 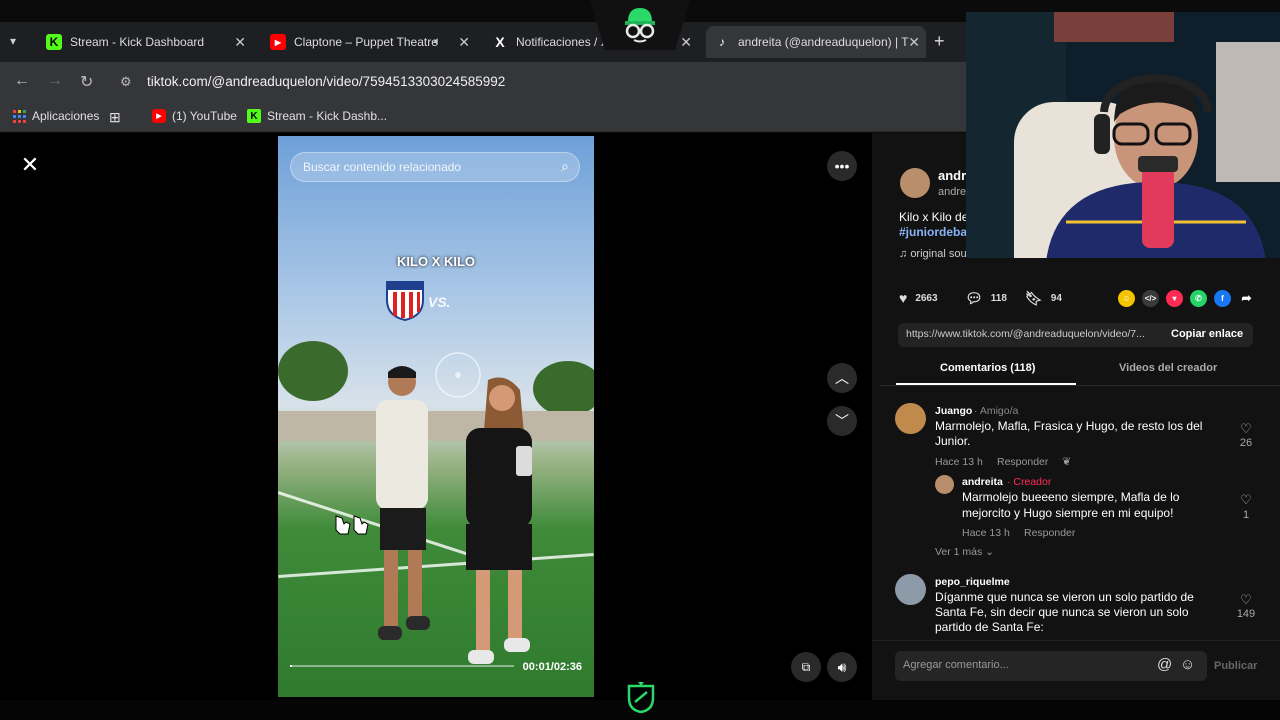 What do you see at coordinates (115, 117) in the screenshot?
I see `tab-groups-icon: ⊞` at bounding box center [115, 117].